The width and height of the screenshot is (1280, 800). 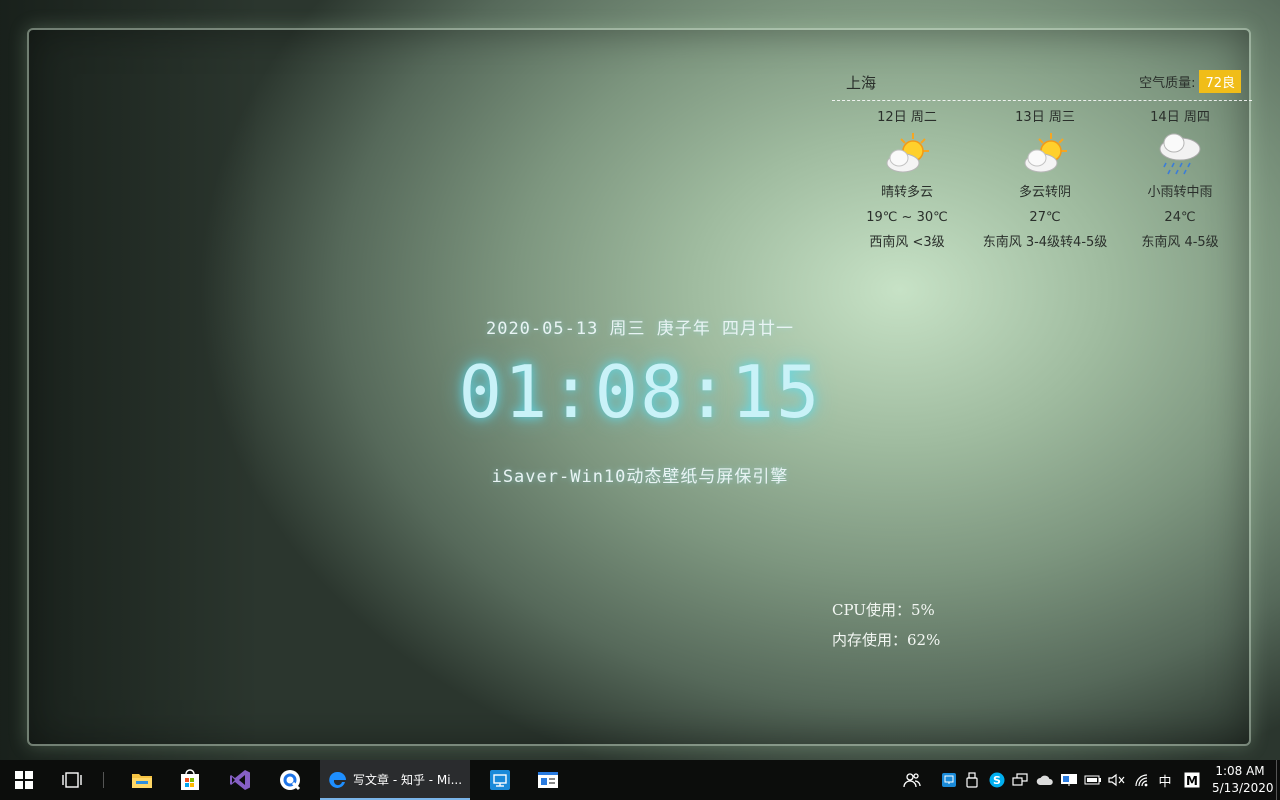 What do you see at coordinates (240, 780) in the screenshot?
I see `visual-studio-icon` at bounding box center [240, 780].